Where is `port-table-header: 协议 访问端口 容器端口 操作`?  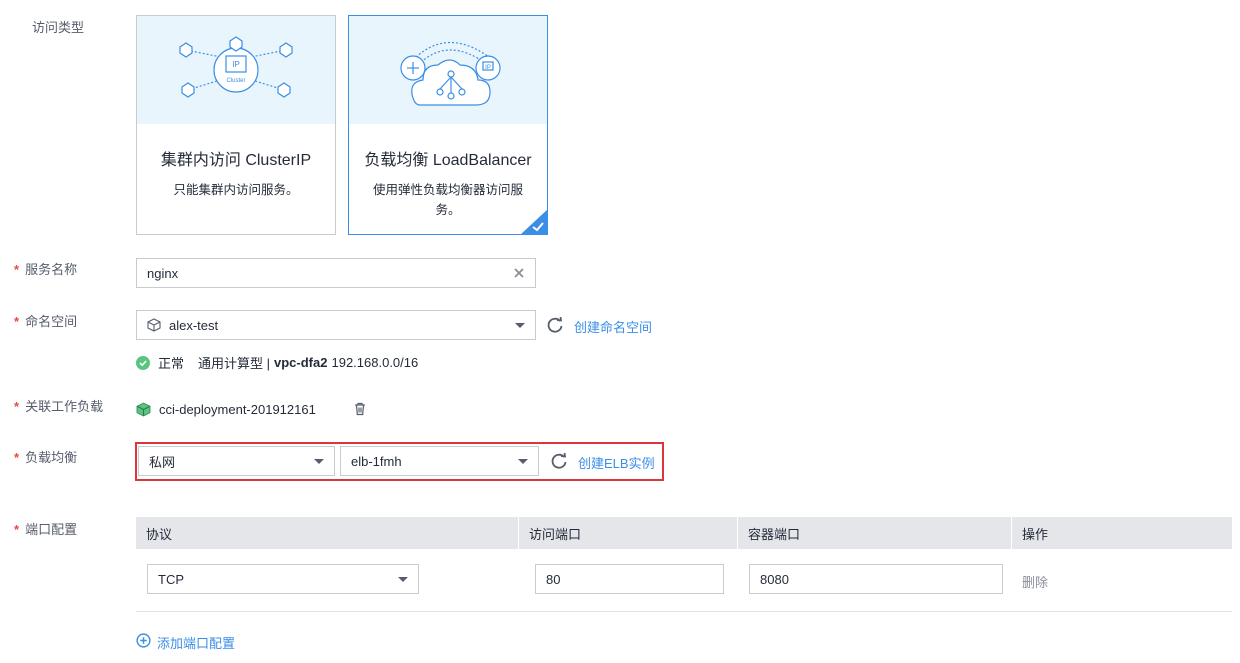
port-table-header: 协议 访问端口 容器端口 操作 is located at coordinates (684, 533).